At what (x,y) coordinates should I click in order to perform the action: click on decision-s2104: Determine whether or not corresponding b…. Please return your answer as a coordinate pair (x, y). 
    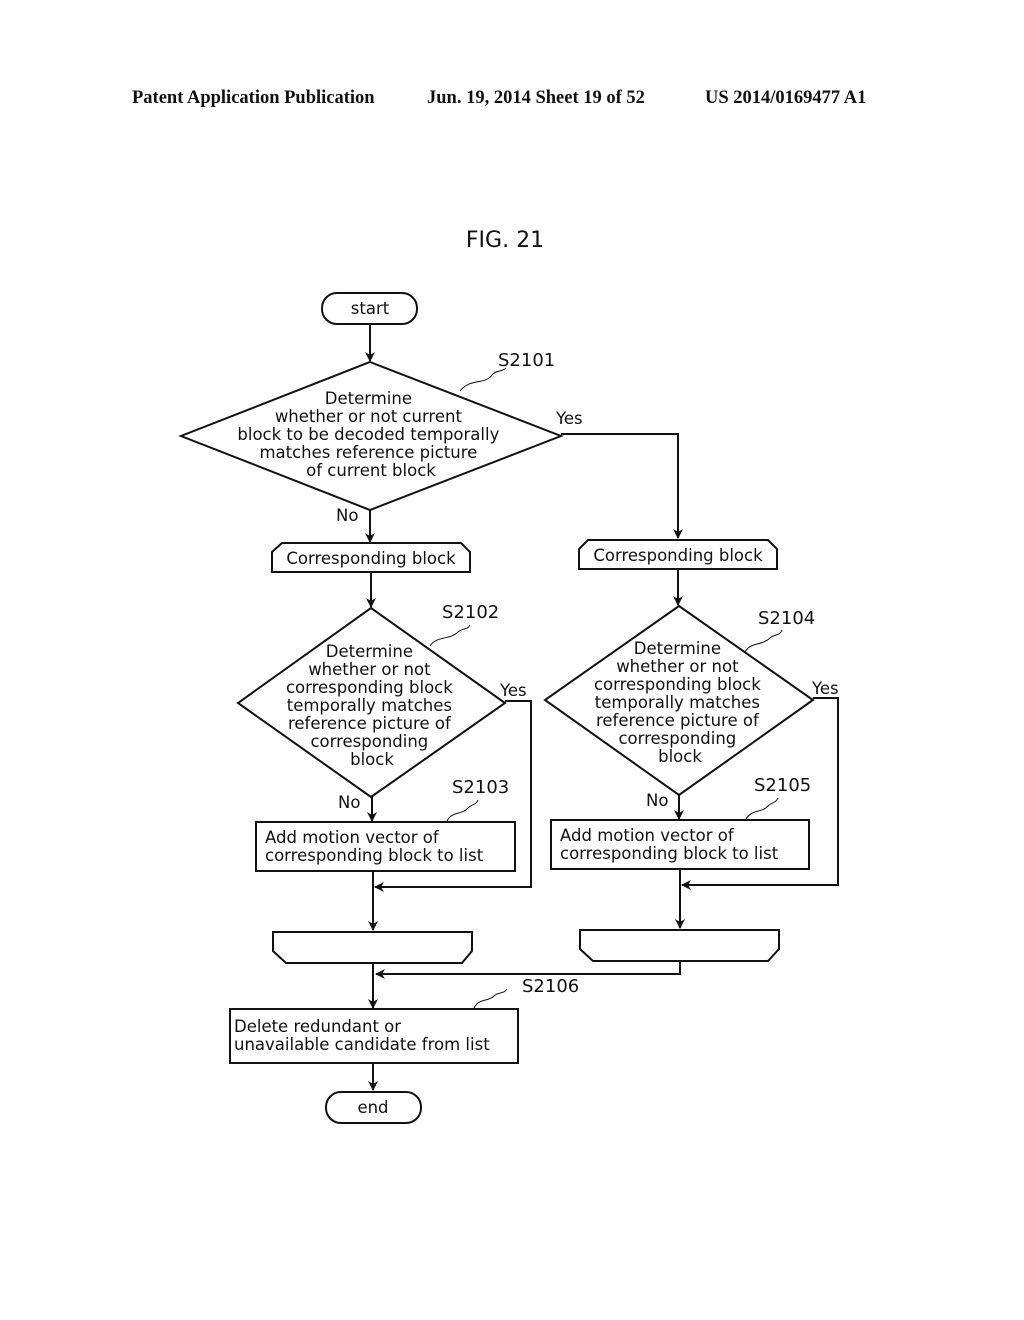
    Looking at the image, I should click on (679, 700).